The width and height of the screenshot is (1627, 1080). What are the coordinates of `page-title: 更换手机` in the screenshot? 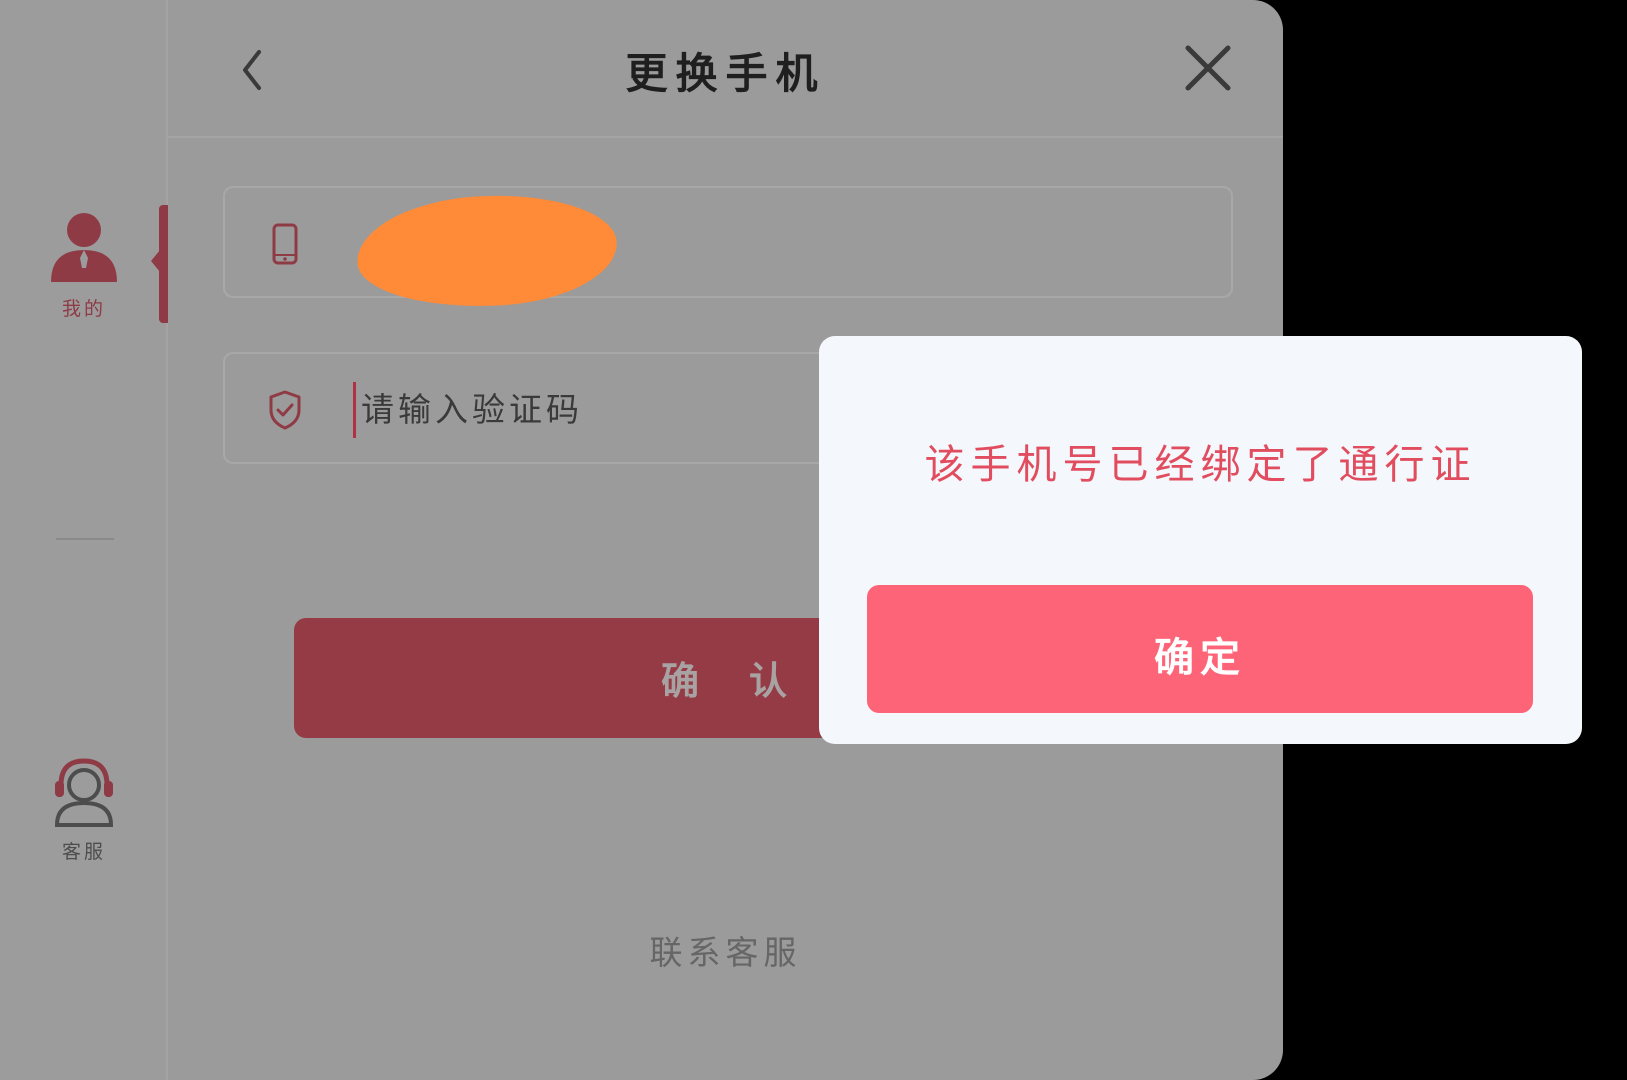 It's located at (725, 73).